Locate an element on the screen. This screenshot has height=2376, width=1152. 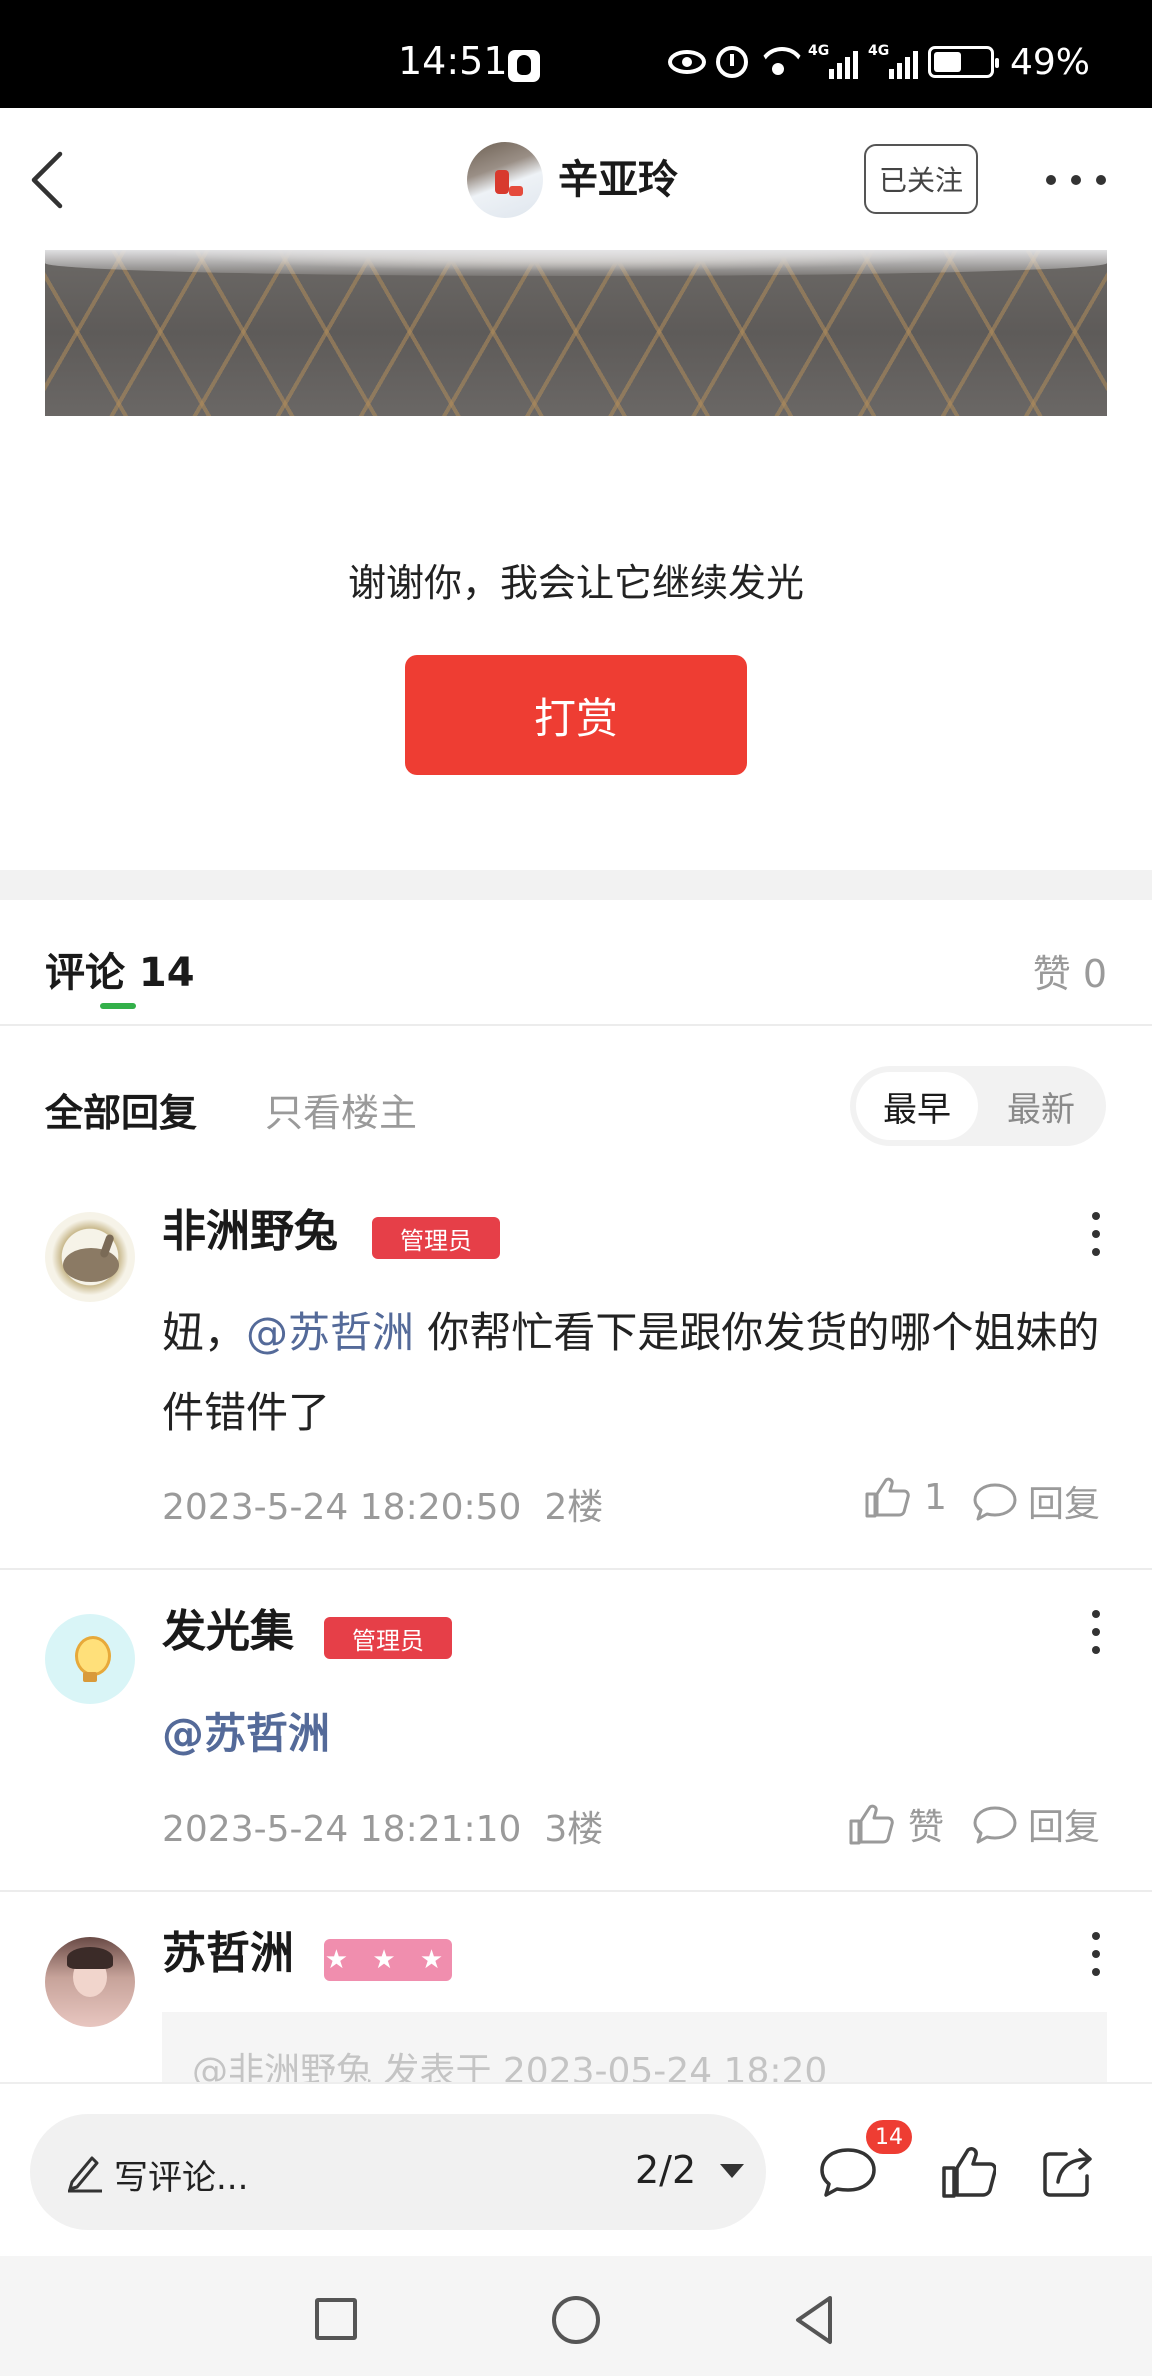
sort-earliest: 最早 is located at coordinates (917, 1106).